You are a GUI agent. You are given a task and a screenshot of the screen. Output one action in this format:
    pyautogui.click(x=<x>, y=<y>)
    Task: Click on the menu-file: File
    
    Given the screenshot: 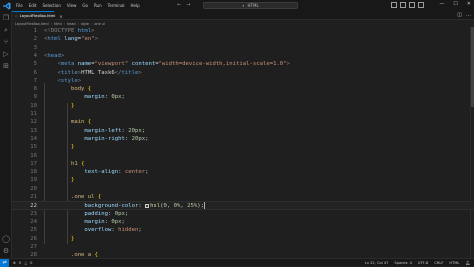 What is the action you would take?
    pyautogui.click(x=19, y=5)
    